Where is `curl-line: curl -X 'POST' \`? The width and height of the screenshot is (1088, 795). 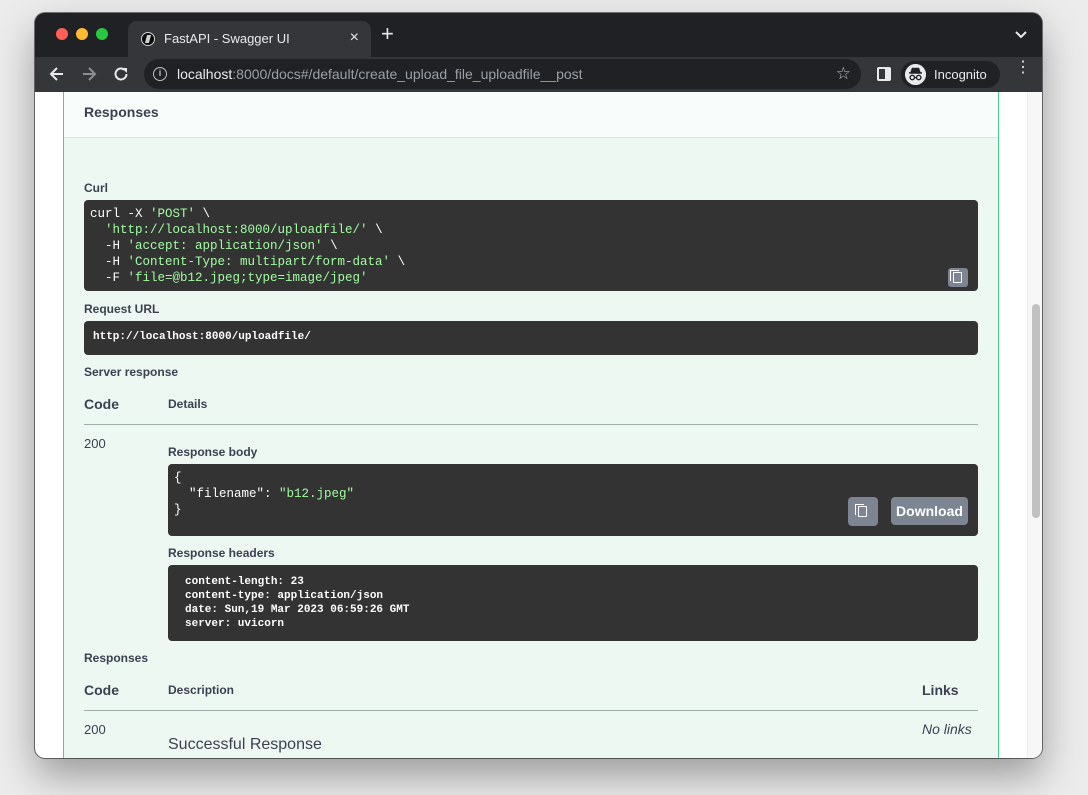 curl-line: curl -X 'POST' \ is located at coordinates (531, 214).